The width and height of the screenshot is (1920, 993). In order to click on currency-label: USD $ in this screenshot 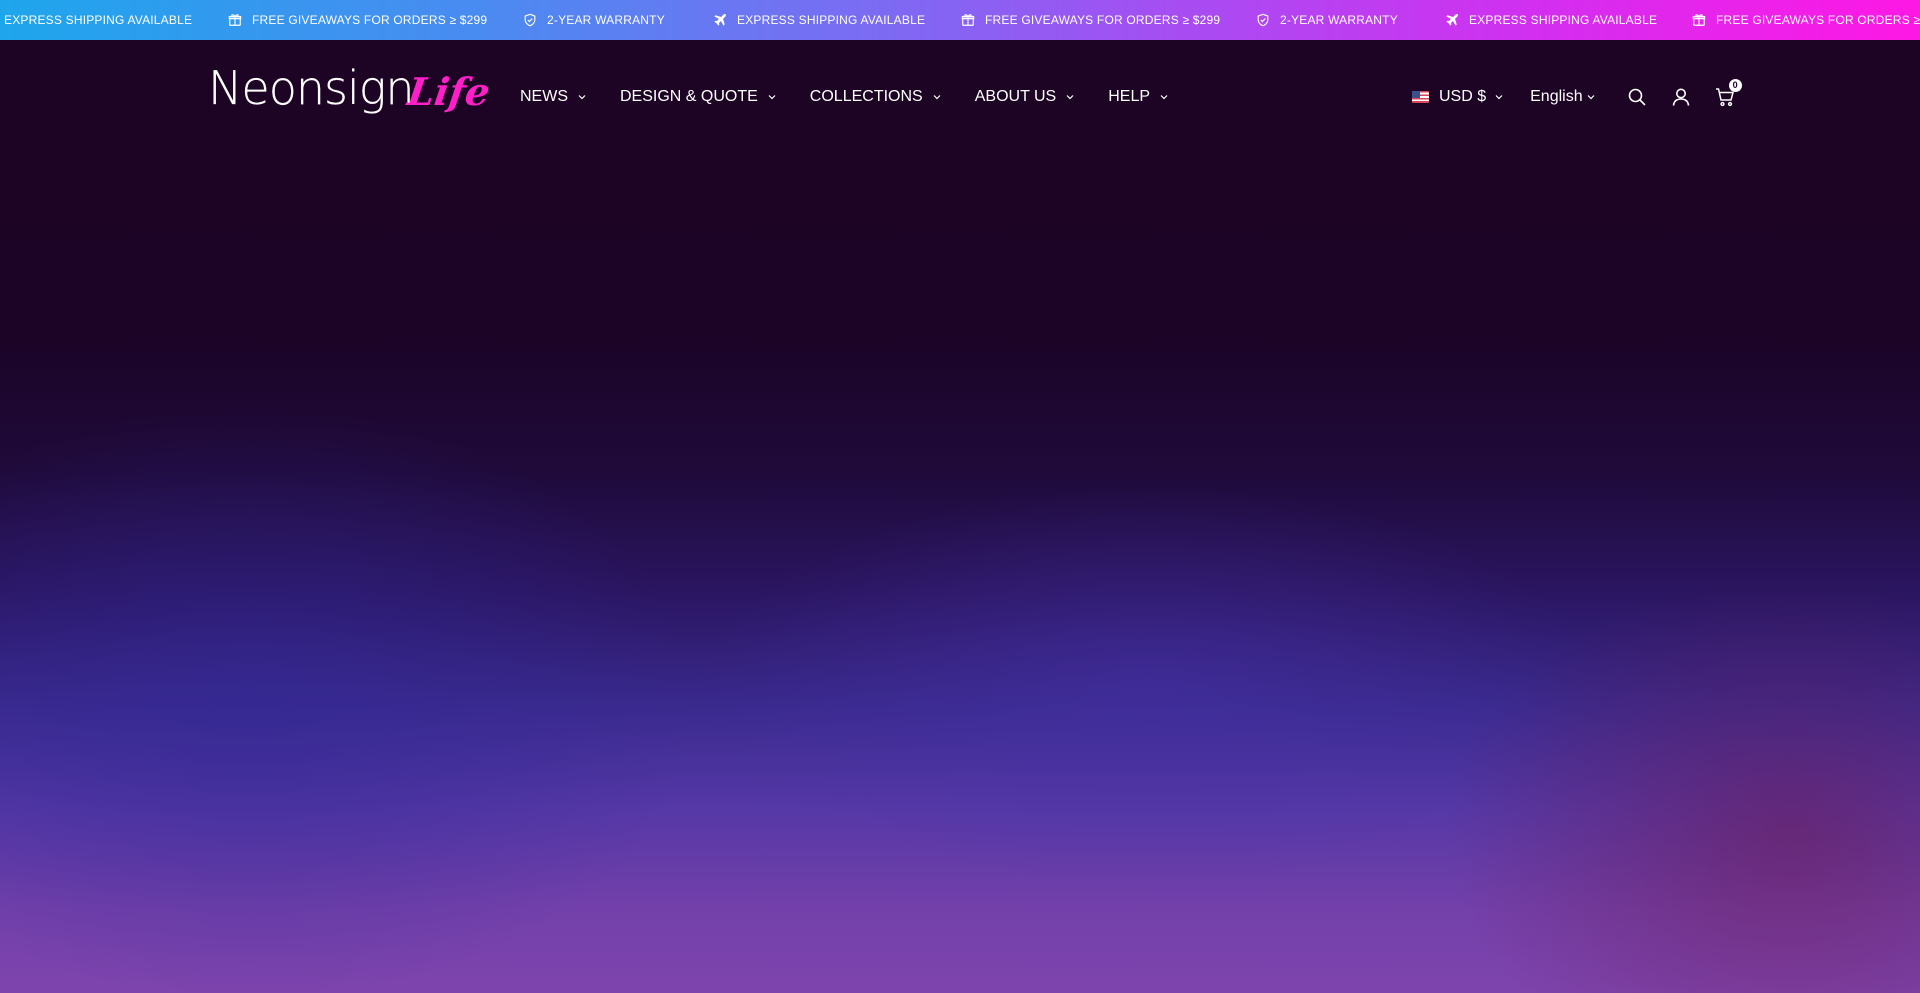, I will do `click(1463, 96)`.